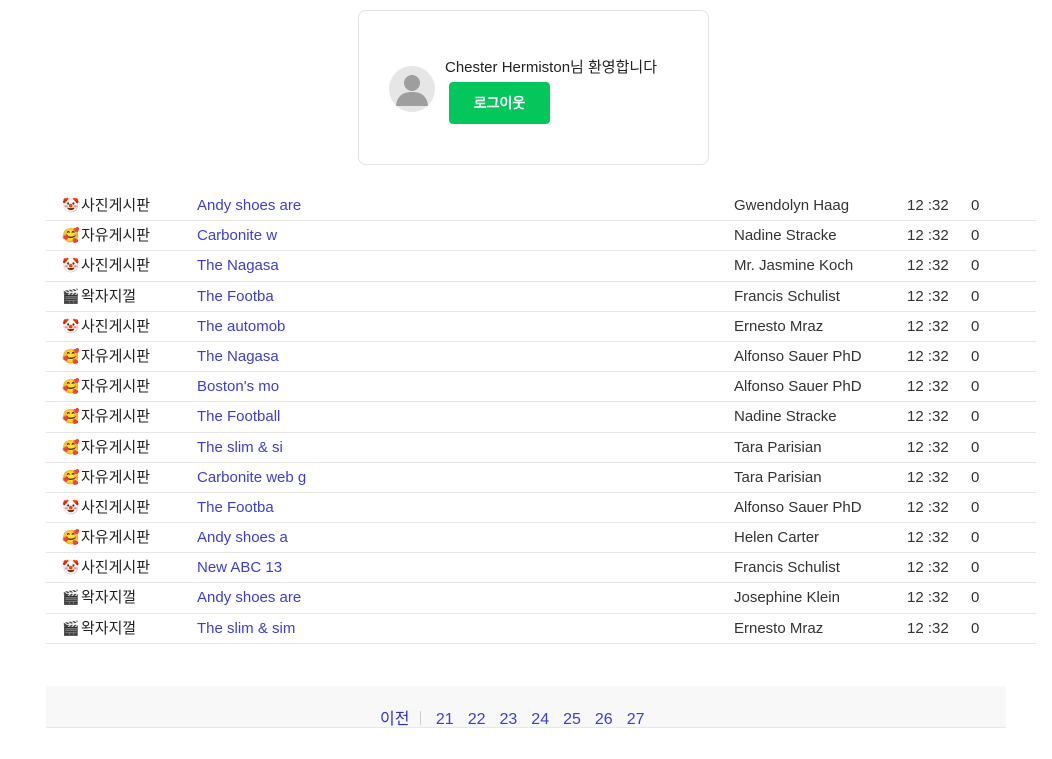 The width and height of the screenshot is (1052, 759). Describe the element at coordinates (794, 266) in the screenshot. I see `post-author: Mr. Jasmine Koch` at that location.